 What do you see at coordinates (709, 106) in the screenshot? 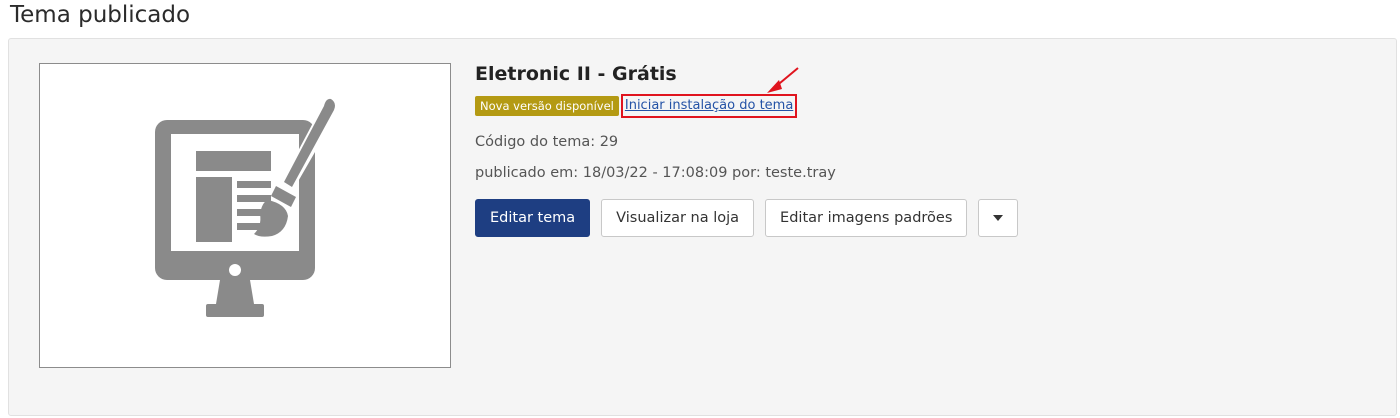
I see `start-install-link: Iniciar instalação do tema` at bounding box center [709, 106].